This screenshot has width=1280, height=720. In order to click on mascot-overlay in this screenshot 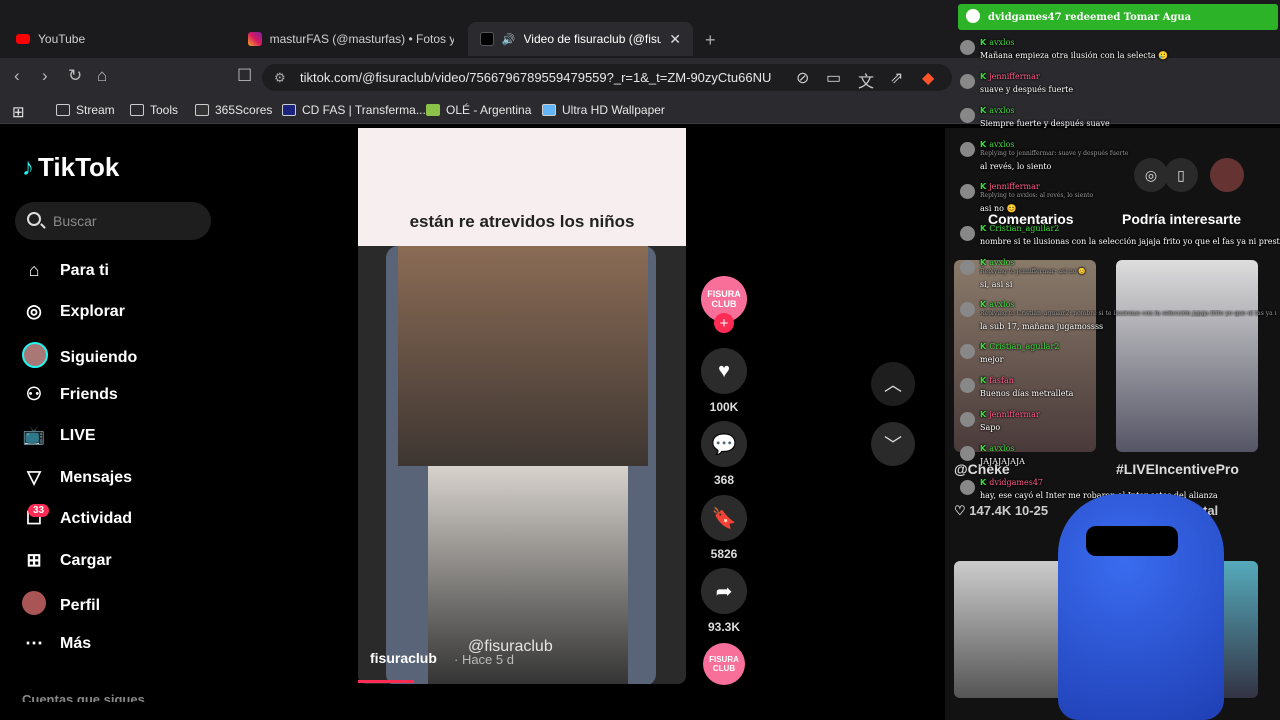, I will do `click(1141, 607)`.